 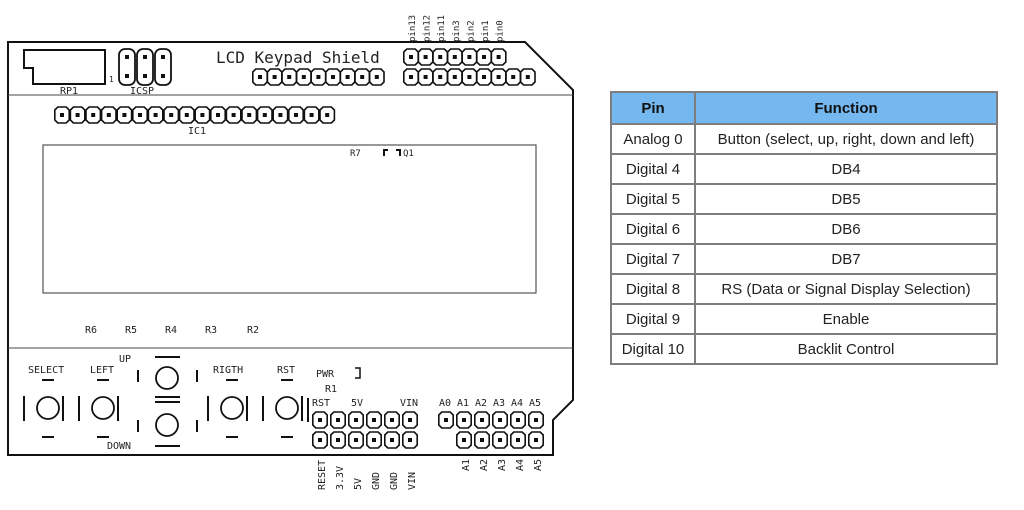 What do you see at coordinates (322, 475) in the screenshot?
I see `power-pin-label: RESET` at bounding box center [322, 475].